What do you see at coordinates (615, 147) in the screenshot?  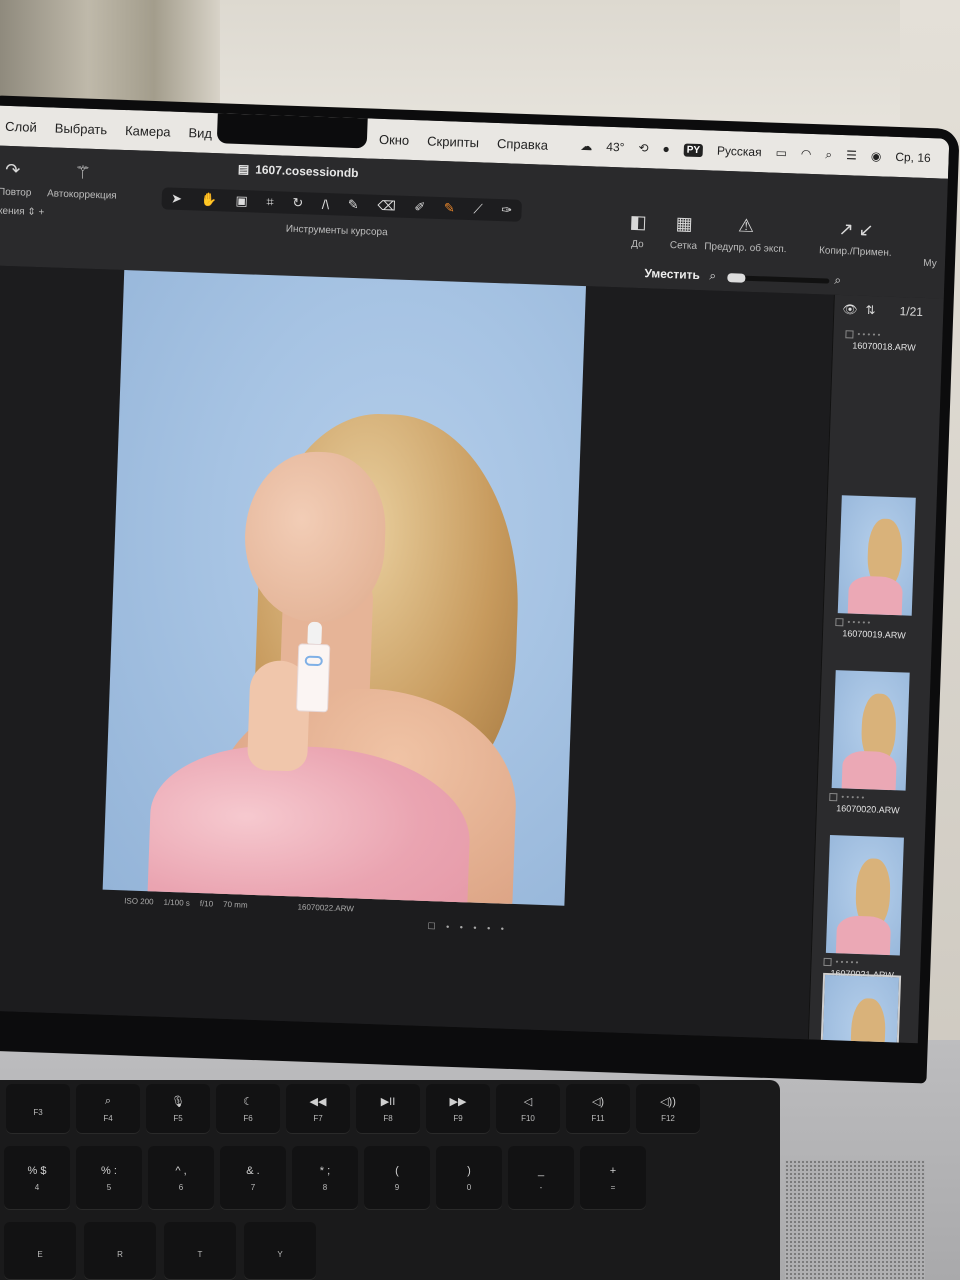 I see `weather-temp: 43°` at bounding box center [615, 147].